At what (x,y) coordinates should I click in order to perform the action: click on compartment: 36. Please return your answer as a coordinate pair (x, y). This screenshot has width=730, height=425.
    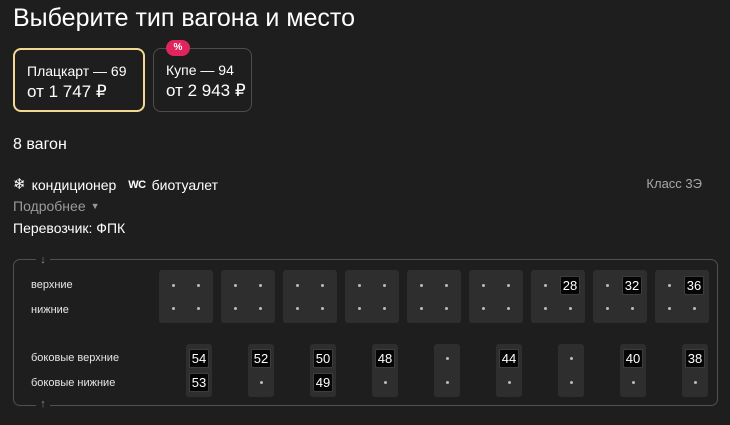
    Looking at the image, I should click on (682, 296).